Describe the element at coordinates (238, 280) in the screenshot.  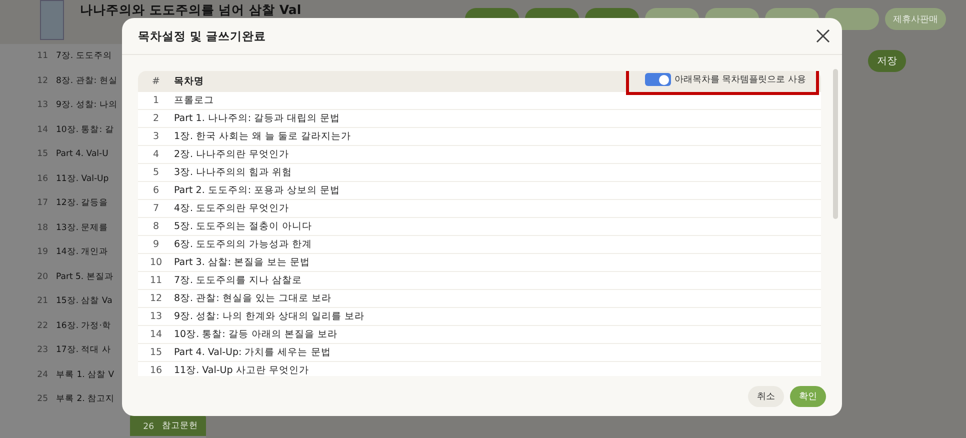
I see `toc-title: 7장. 도도주의를 지나 삼찰로` at that location.